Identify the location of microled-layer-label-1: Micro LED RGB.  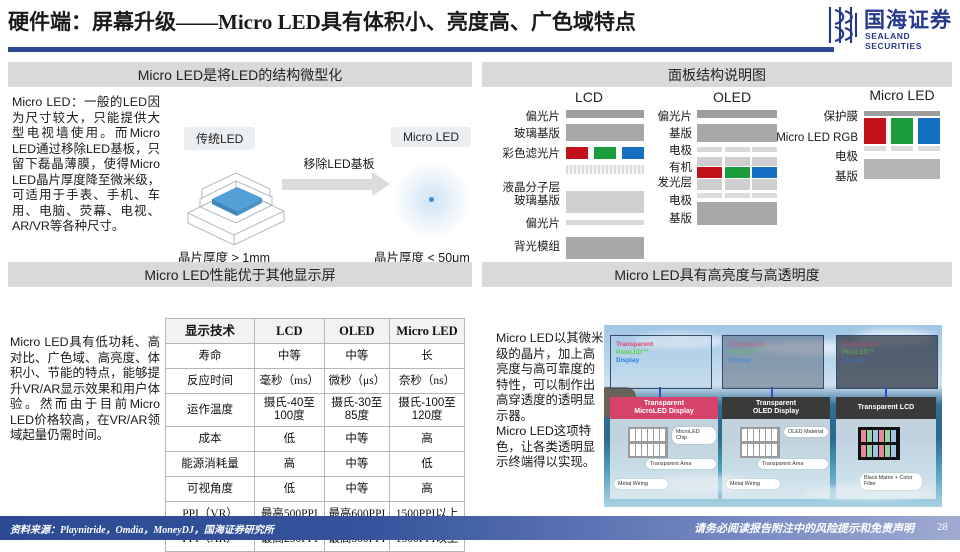
(817, 138).